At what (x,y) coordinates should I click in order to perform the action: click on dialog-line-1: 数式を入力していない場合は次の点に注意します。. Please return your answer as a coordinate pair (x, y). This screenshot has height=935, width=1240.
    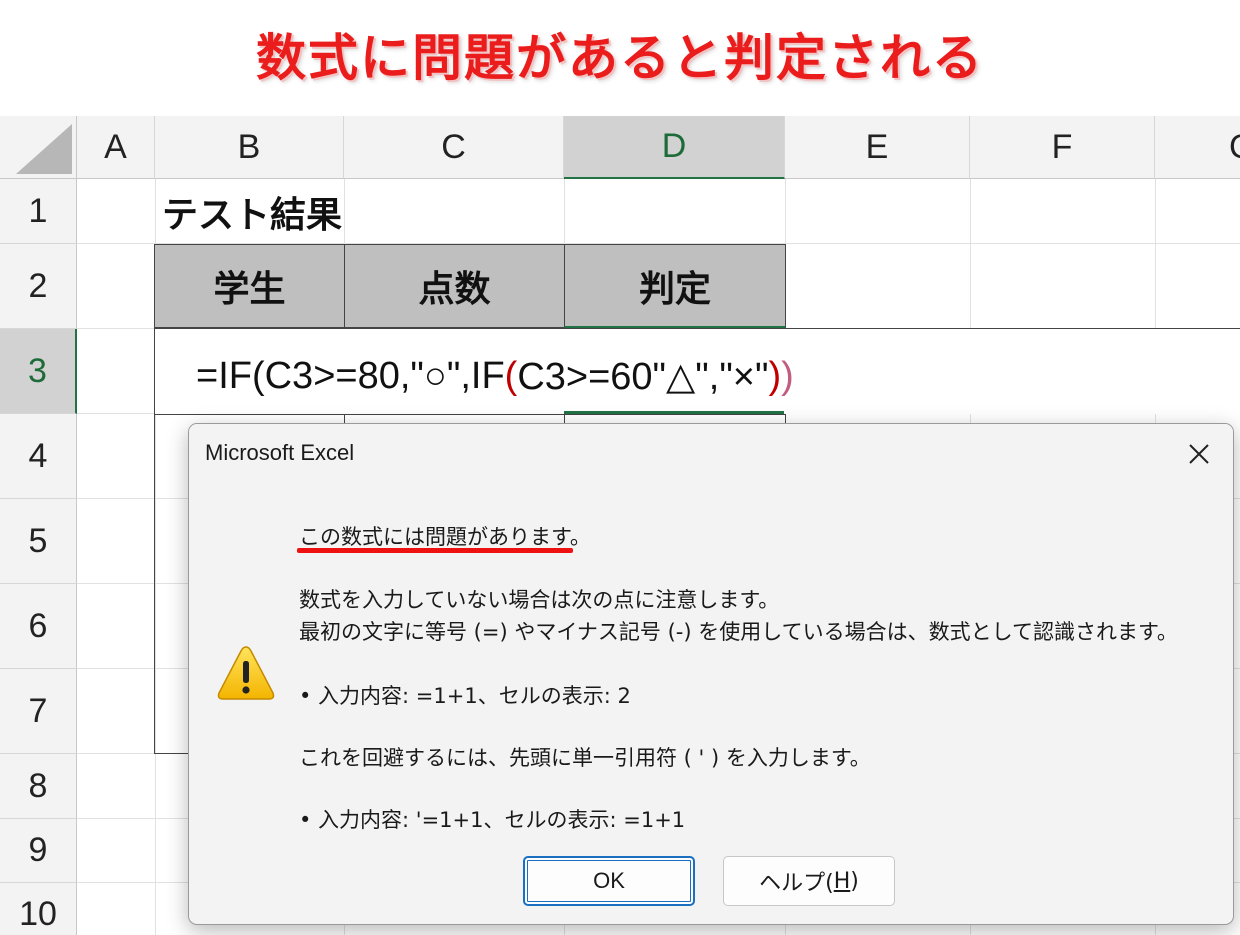
    Looking at the image, I should click on (539, 600).